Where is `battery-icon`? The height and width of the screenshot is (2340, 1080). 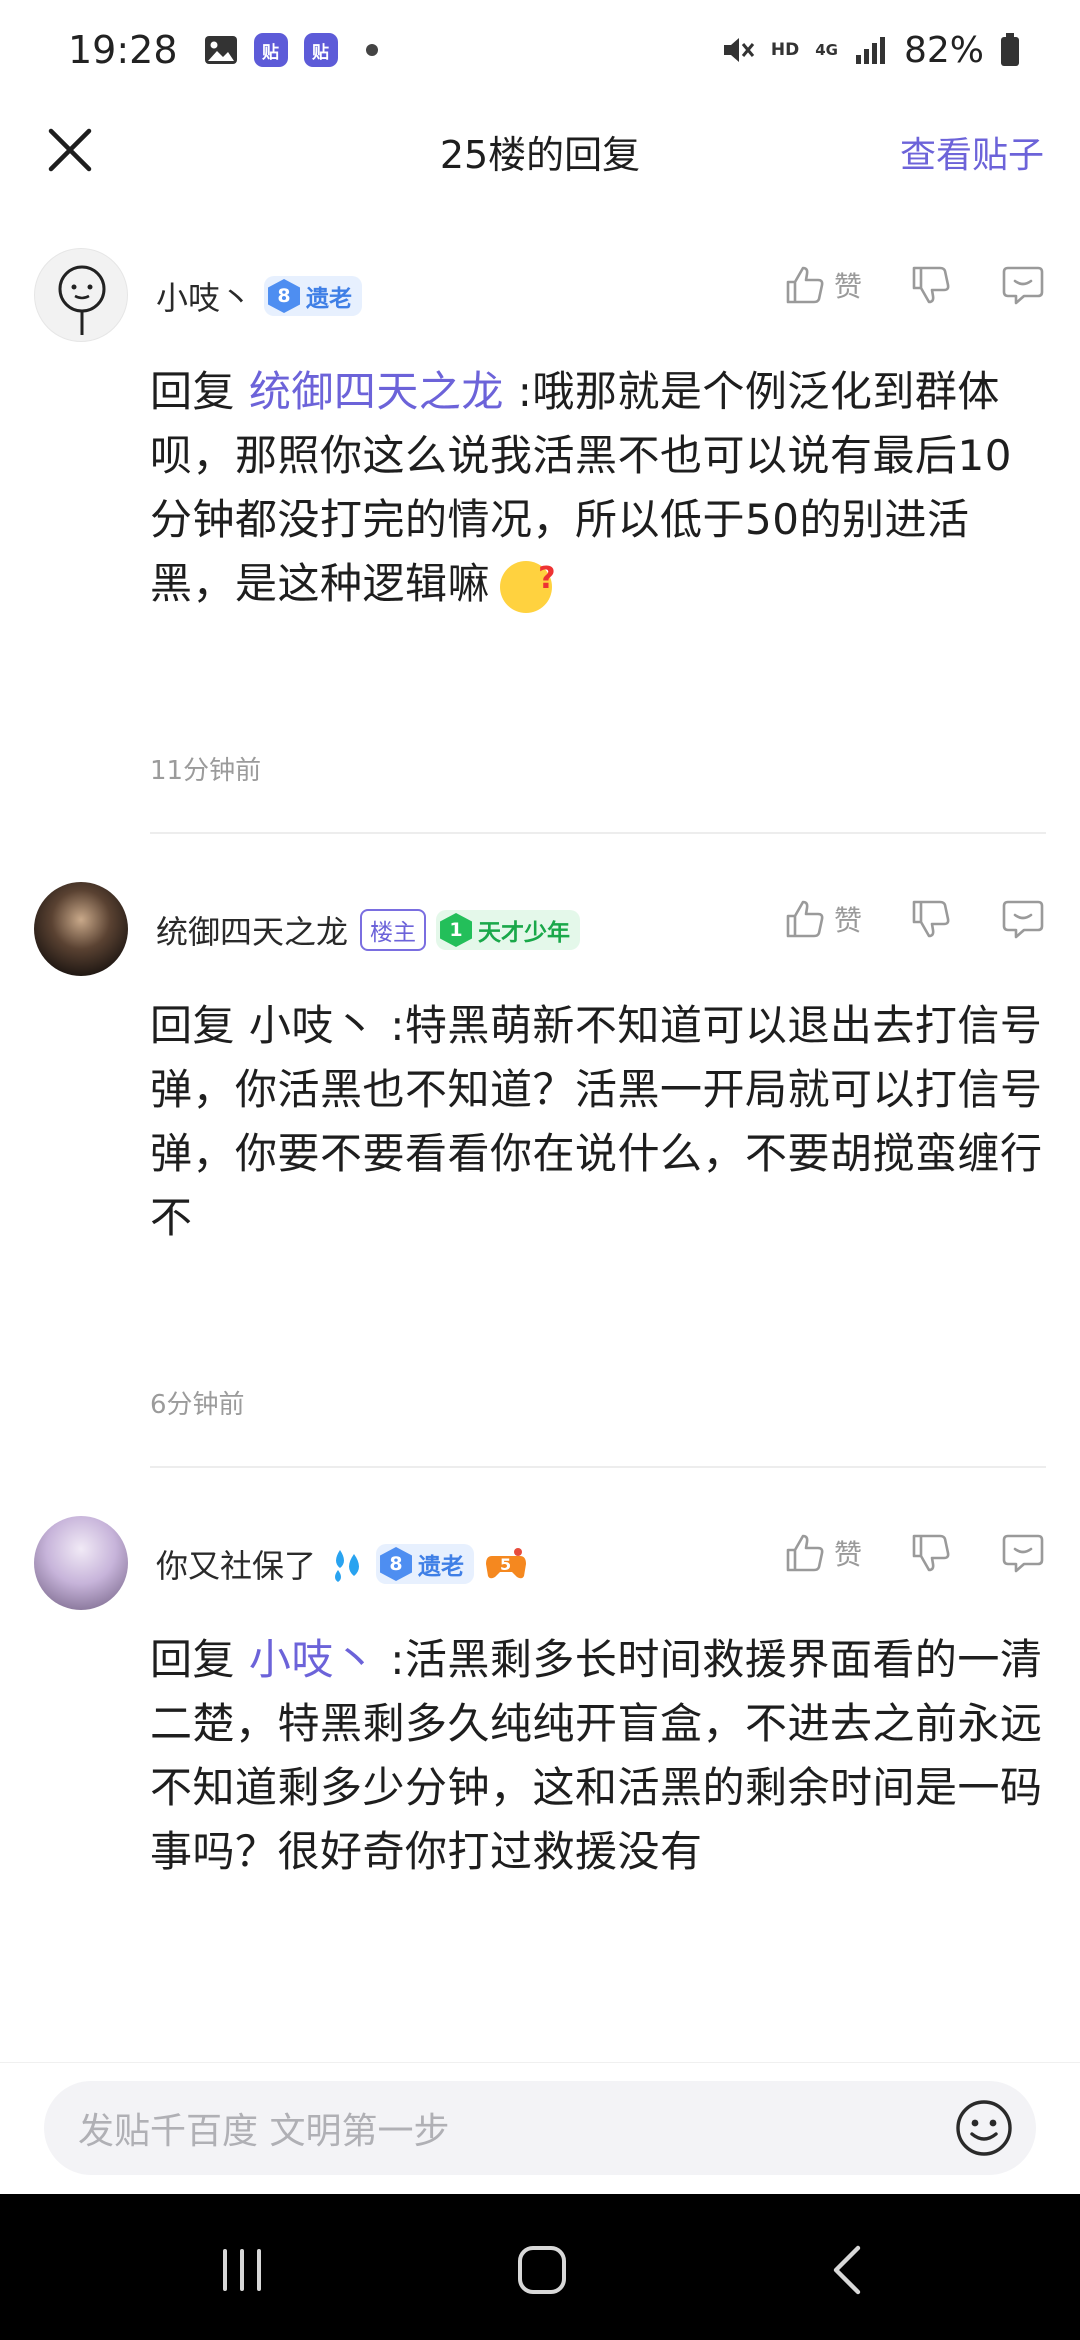
battery-icon is located at coordinates (1010, 50).